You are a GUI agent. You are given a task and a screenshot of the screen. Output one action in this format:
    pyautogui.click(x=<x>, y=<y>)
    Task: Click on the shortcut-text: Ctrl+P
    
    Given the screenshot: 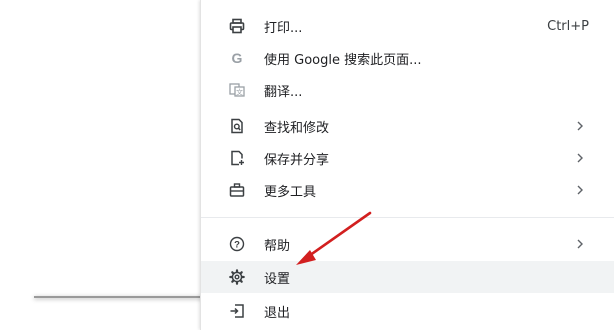 What is the action you would take?
    pyautogui.click(x=568, y=26)
    